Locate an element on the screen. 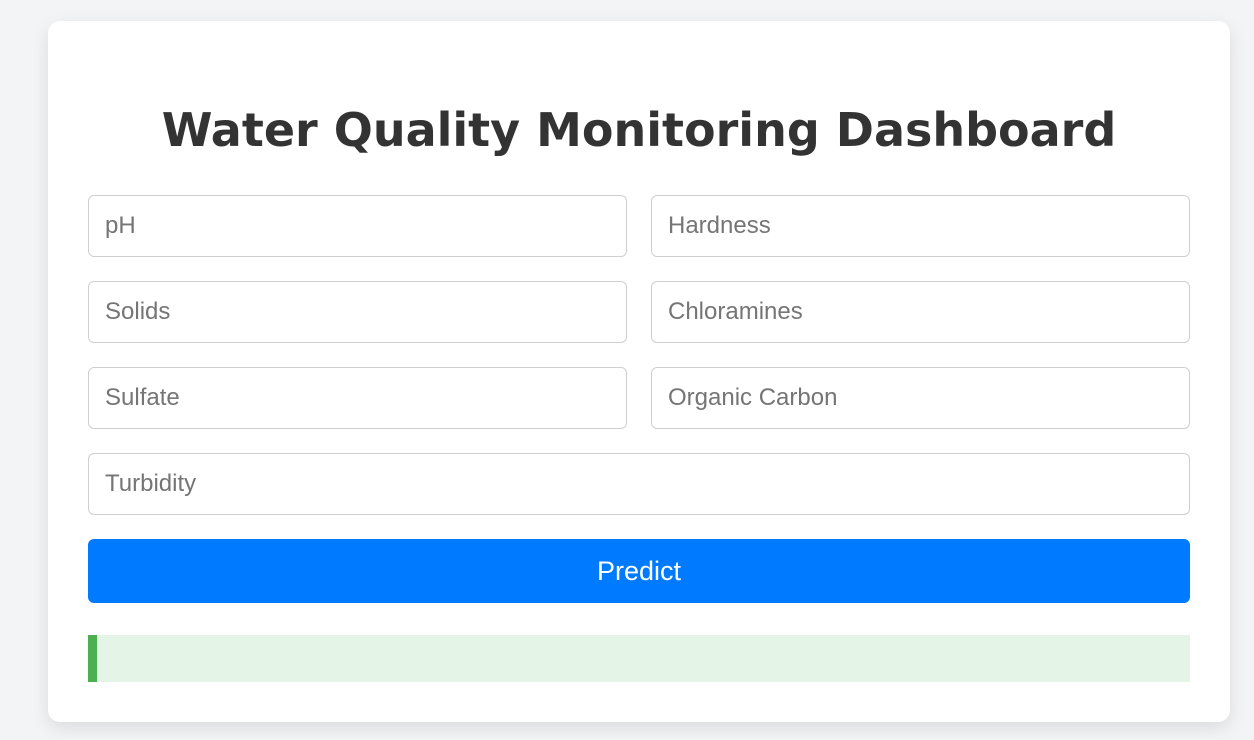 Image resolution: width=1254 pixels, height=740 pixels. ph-input is located at coordinates (357, 226).